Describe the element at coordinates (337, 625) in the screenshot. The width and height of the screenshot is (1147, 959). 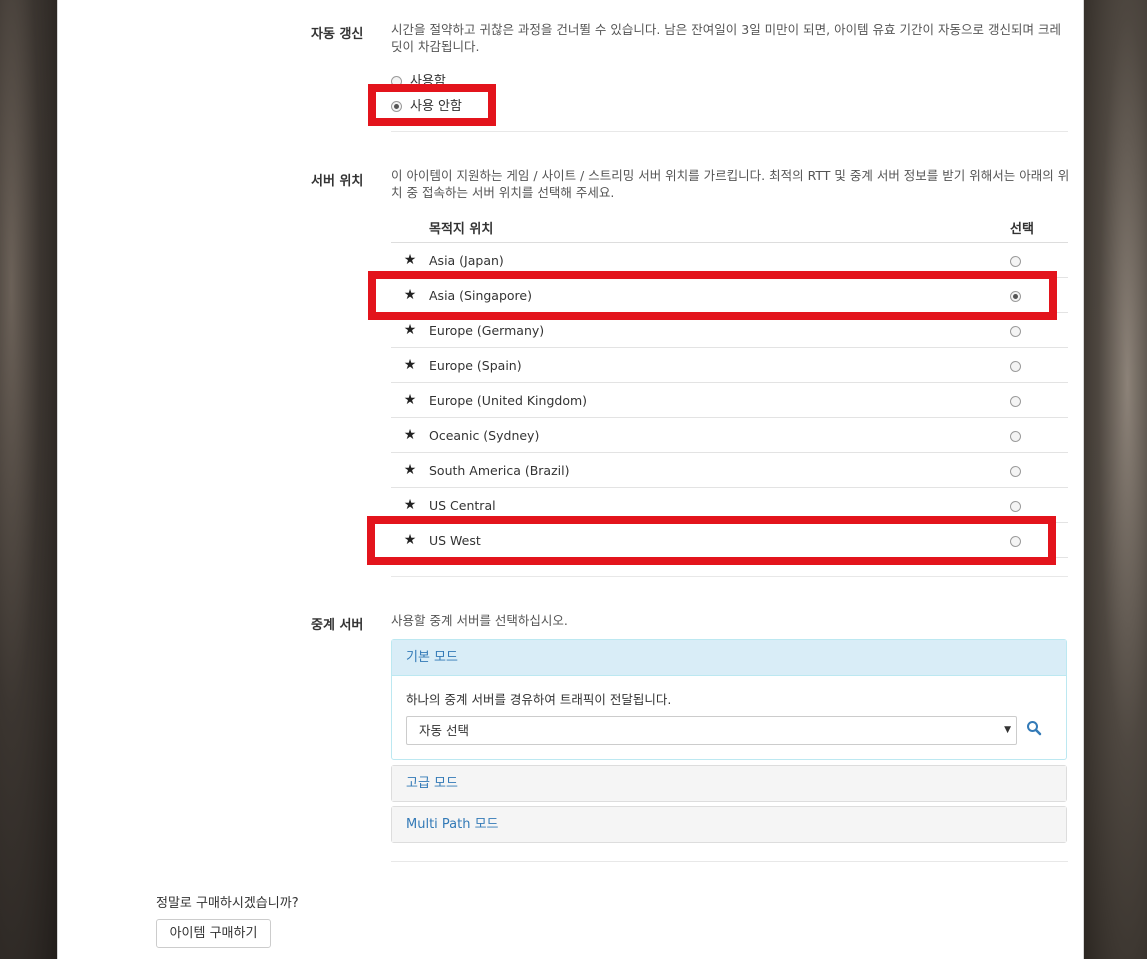
I see `relay-server-label: 중계 서버` at that location.